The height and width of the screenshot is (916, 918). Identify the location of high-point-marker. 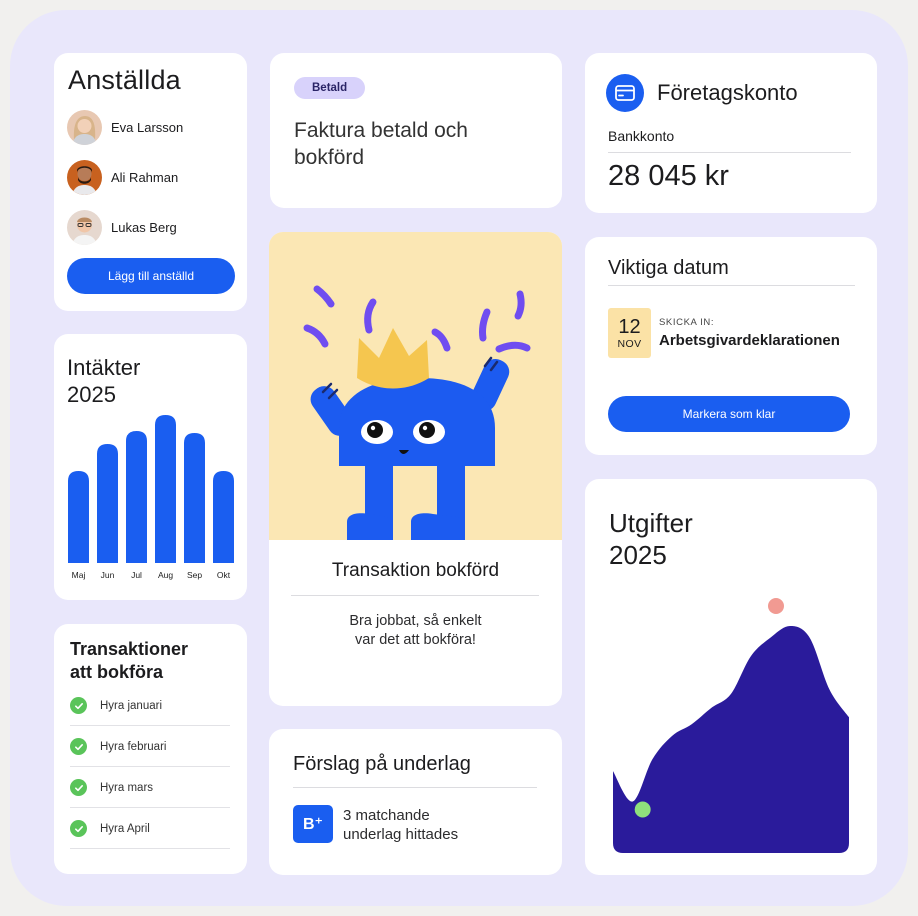
(776, 606).